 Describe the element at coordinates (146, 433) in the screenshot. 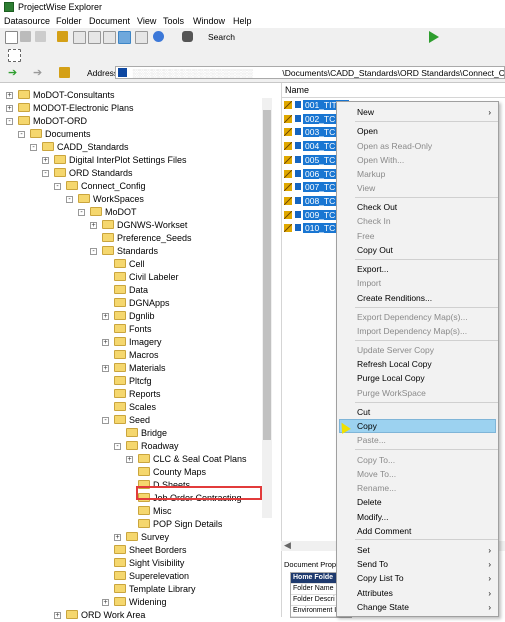

I see `tree-item: Bridge` at that location.